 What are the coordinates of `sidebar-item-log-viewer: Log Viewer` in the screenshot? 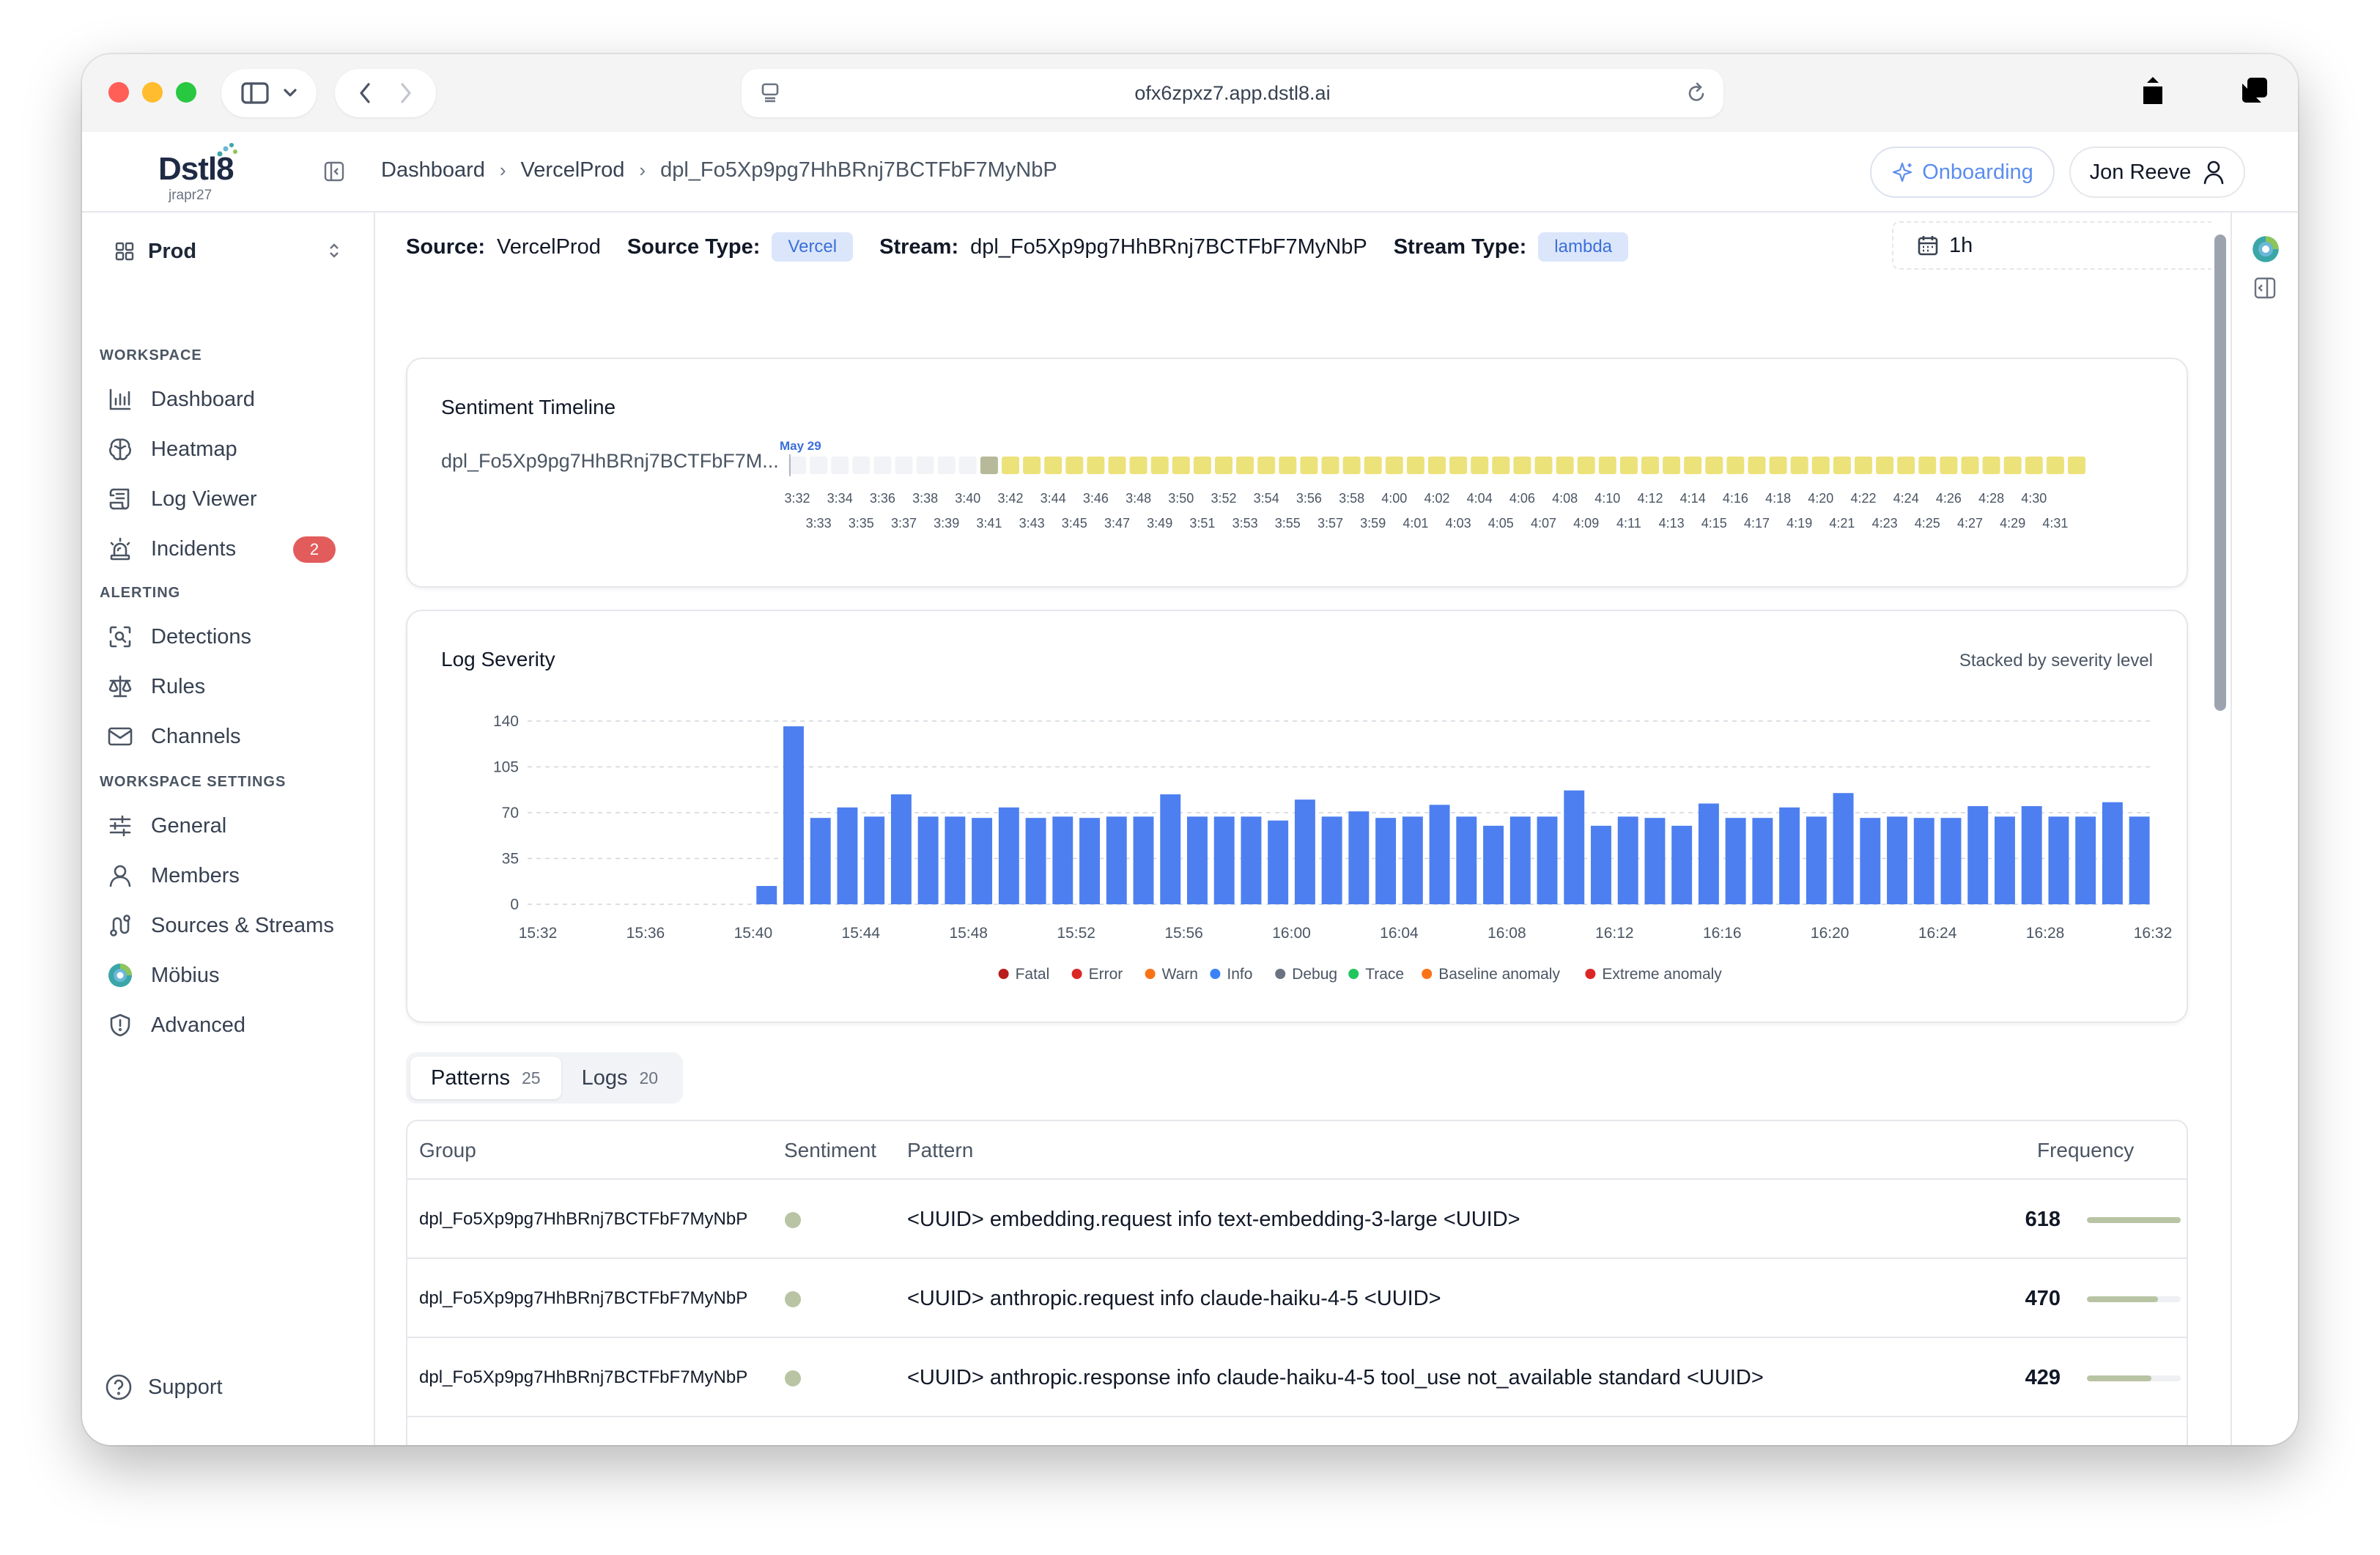 It's located at (229, 499).